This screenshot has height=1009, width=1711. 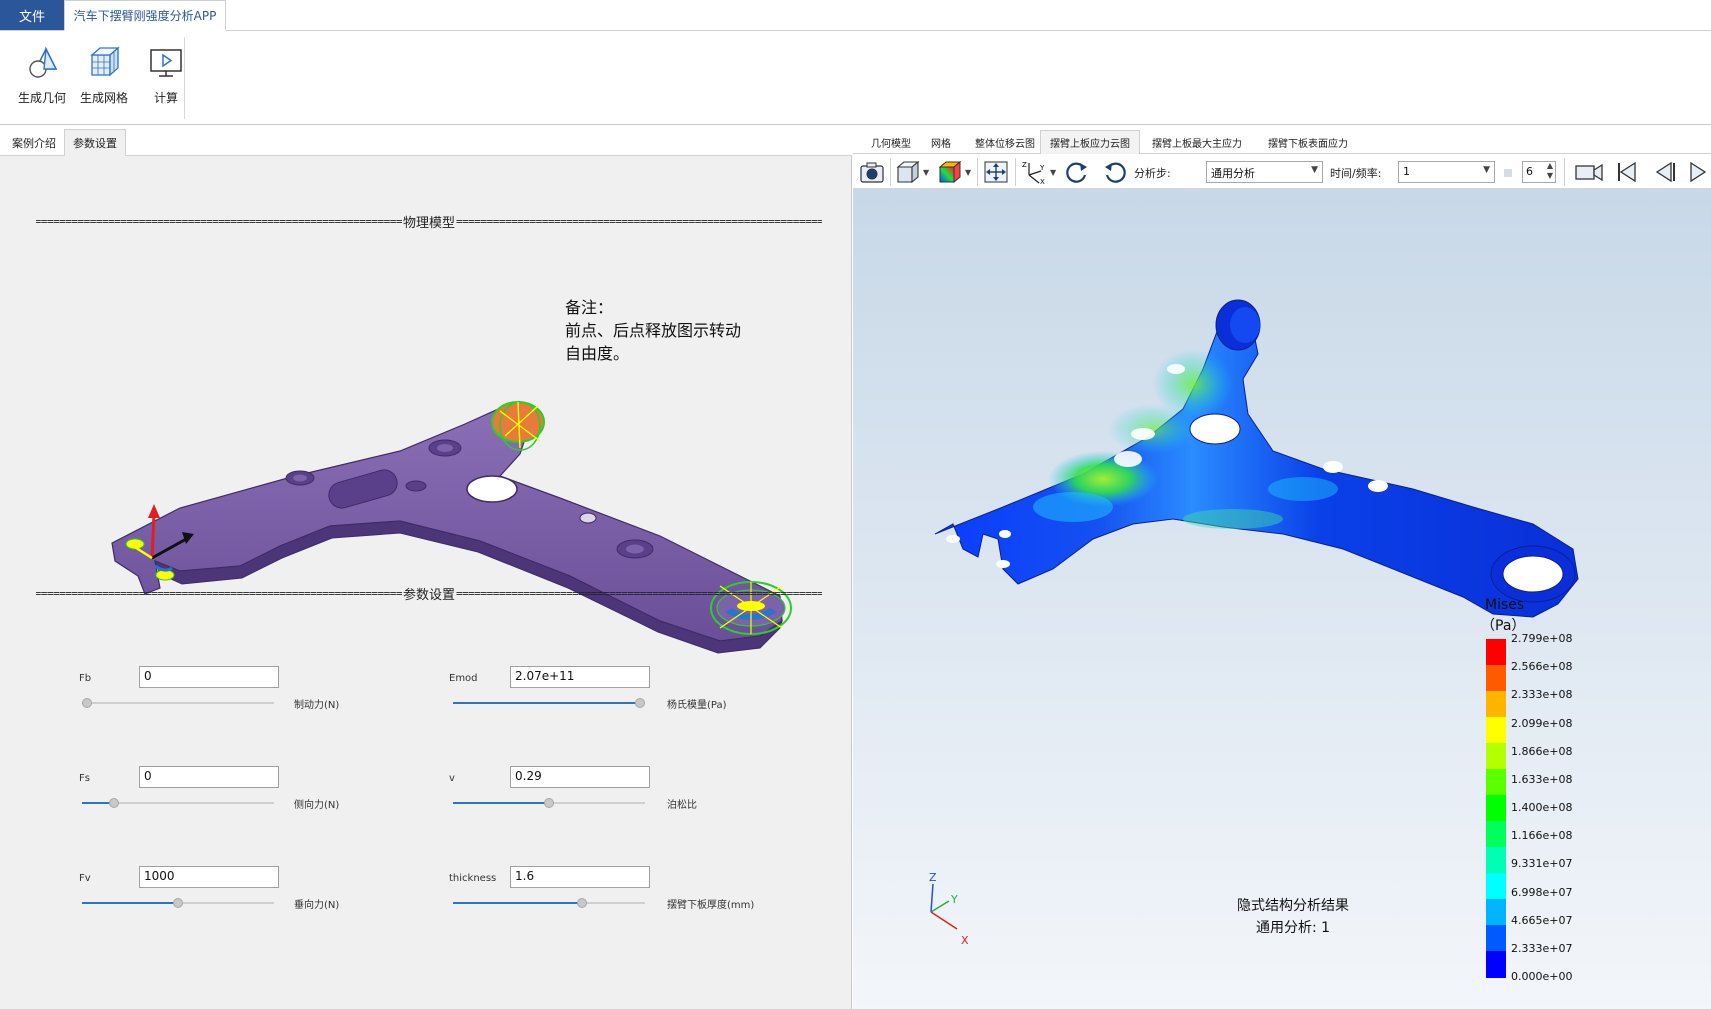 I want to click on svg-text: Y, so click(x=1042, y=168).